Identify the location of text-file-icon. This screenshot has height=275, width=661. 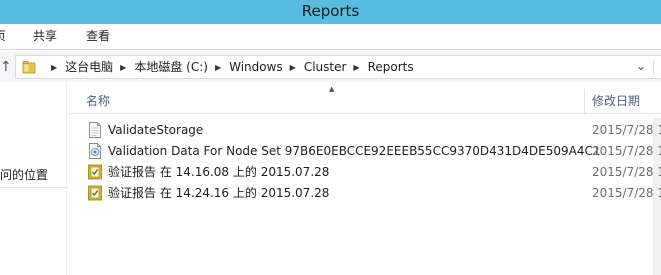
(95, 130).